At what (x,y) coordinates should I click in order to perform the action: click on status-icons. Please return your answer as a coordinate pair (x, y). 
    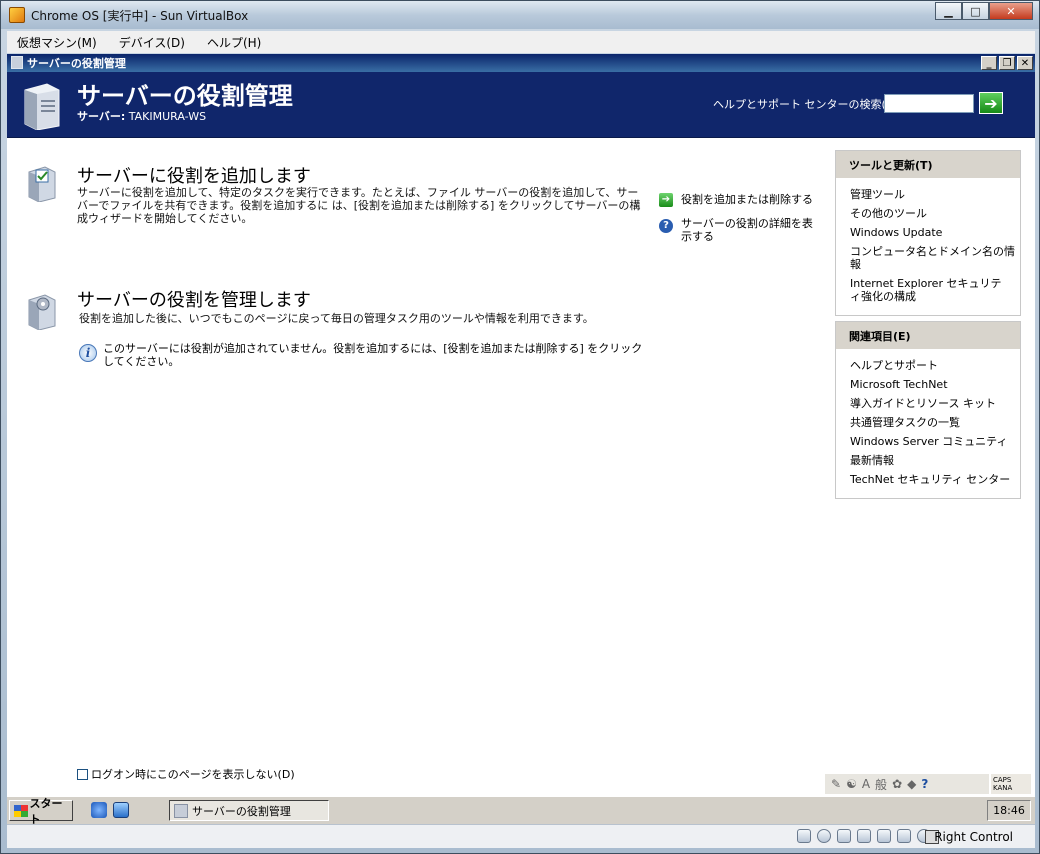
    Looking at the image, I should click on (864, 836).